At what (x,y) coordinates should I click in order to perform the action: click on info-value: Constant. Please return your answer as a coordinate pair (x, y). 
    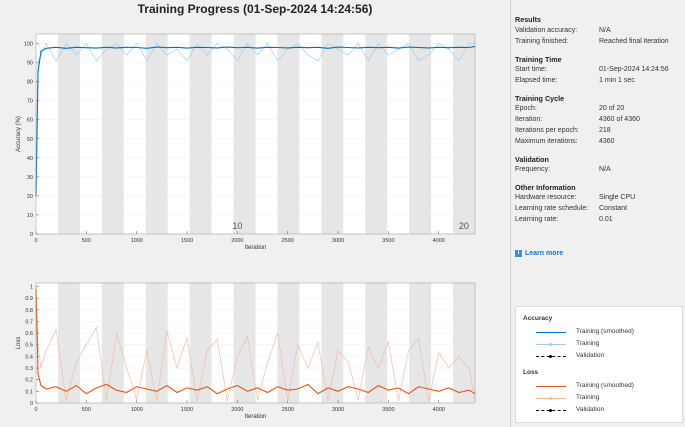
    Looking at the image, I should click on (613, 208).